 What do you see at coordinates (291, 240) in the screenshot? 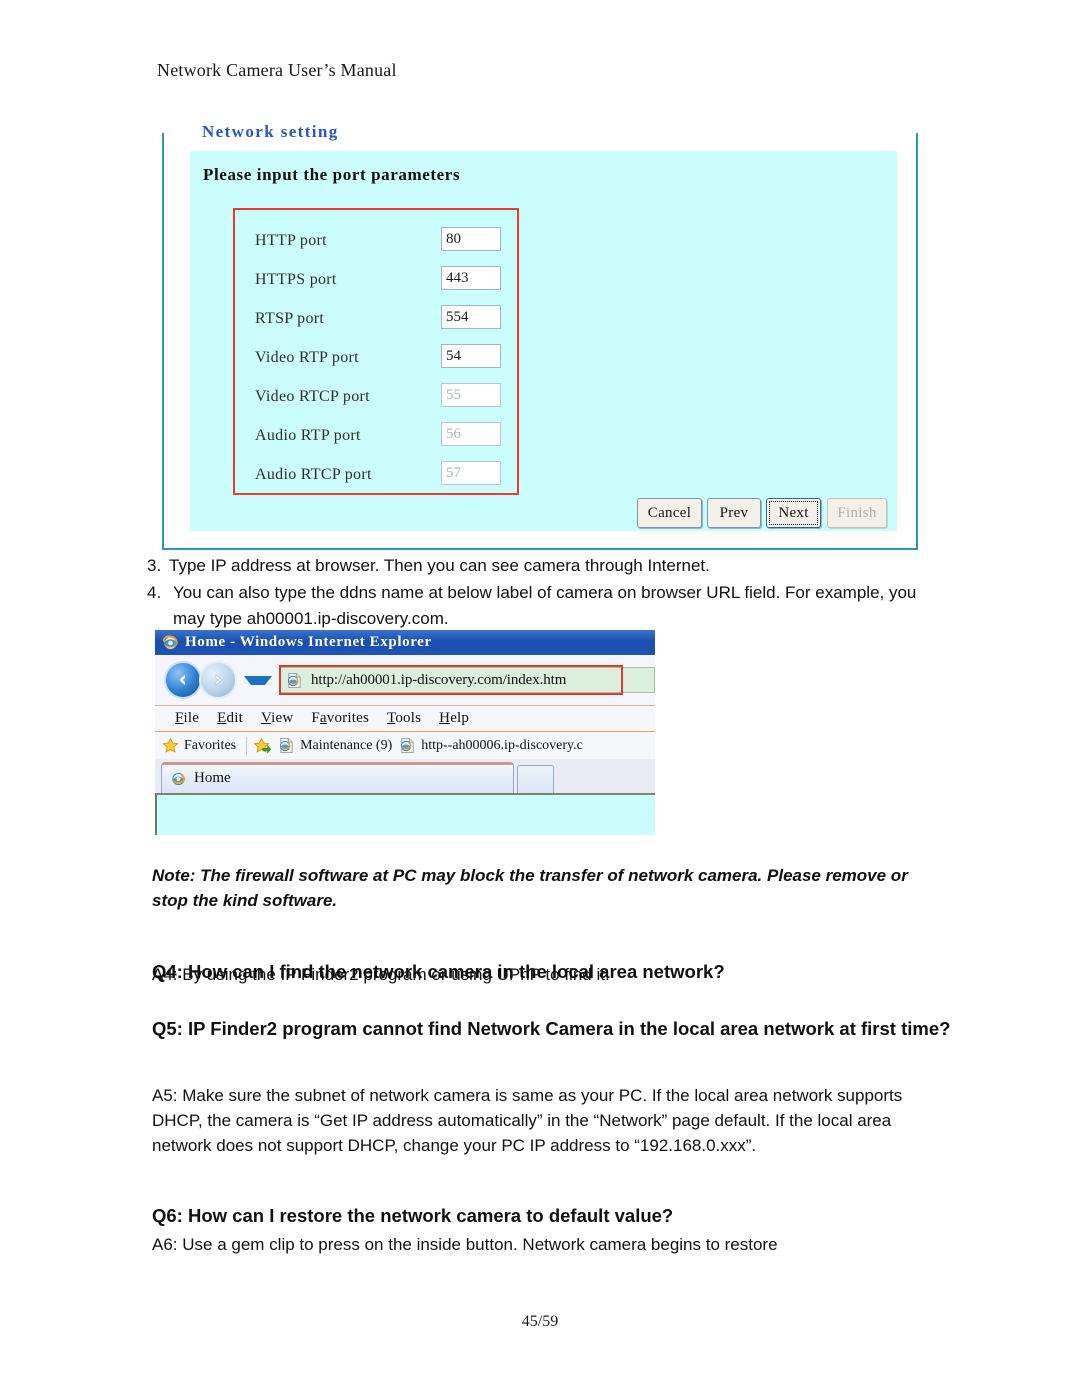
I see `port-label-http: HTTP port` at bounding box center [291, 240].